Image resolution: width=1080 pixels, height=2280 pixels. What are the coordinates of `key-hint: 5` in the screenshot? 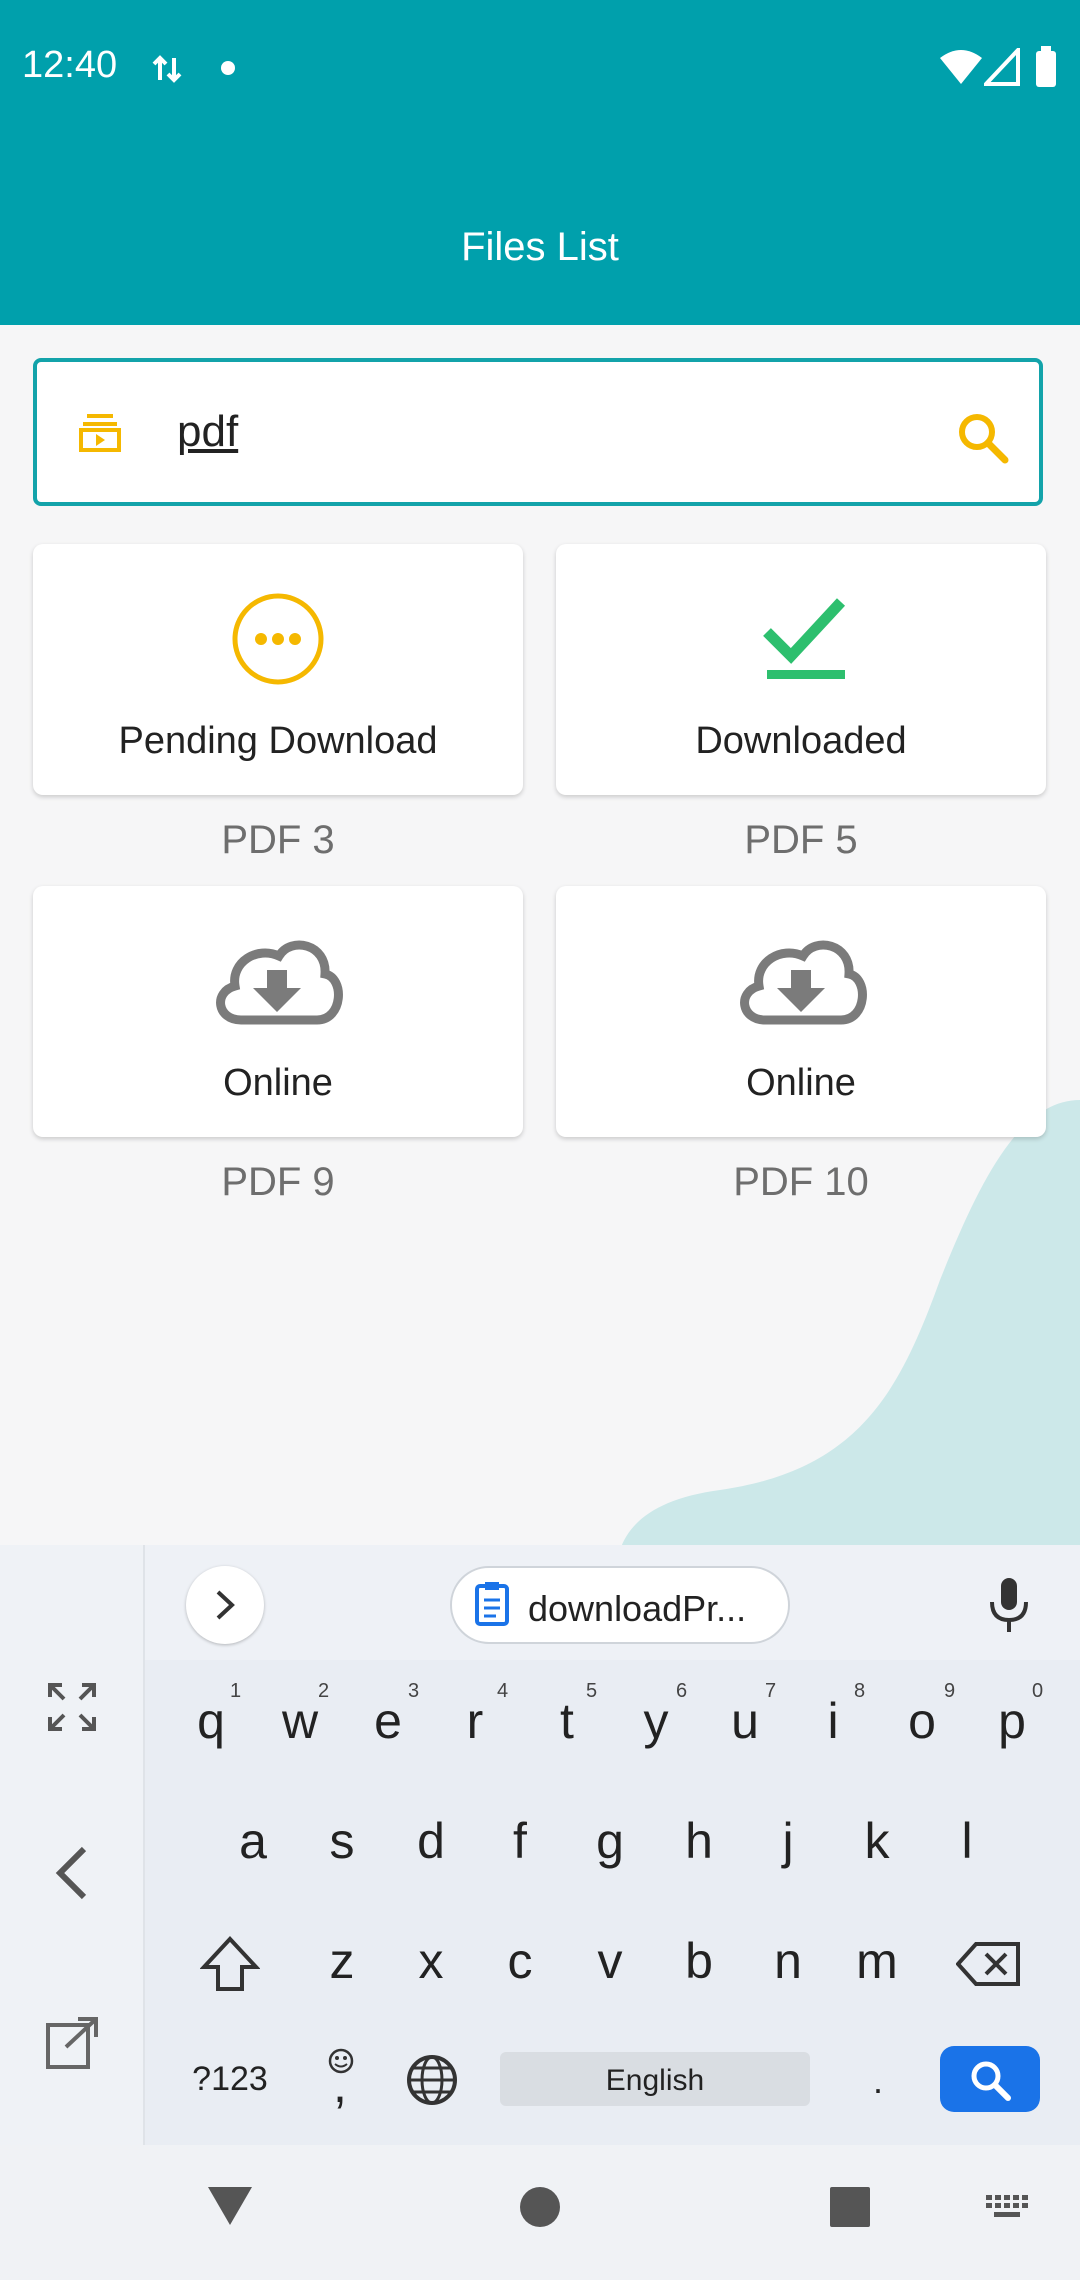 It's located at (592, 1691).